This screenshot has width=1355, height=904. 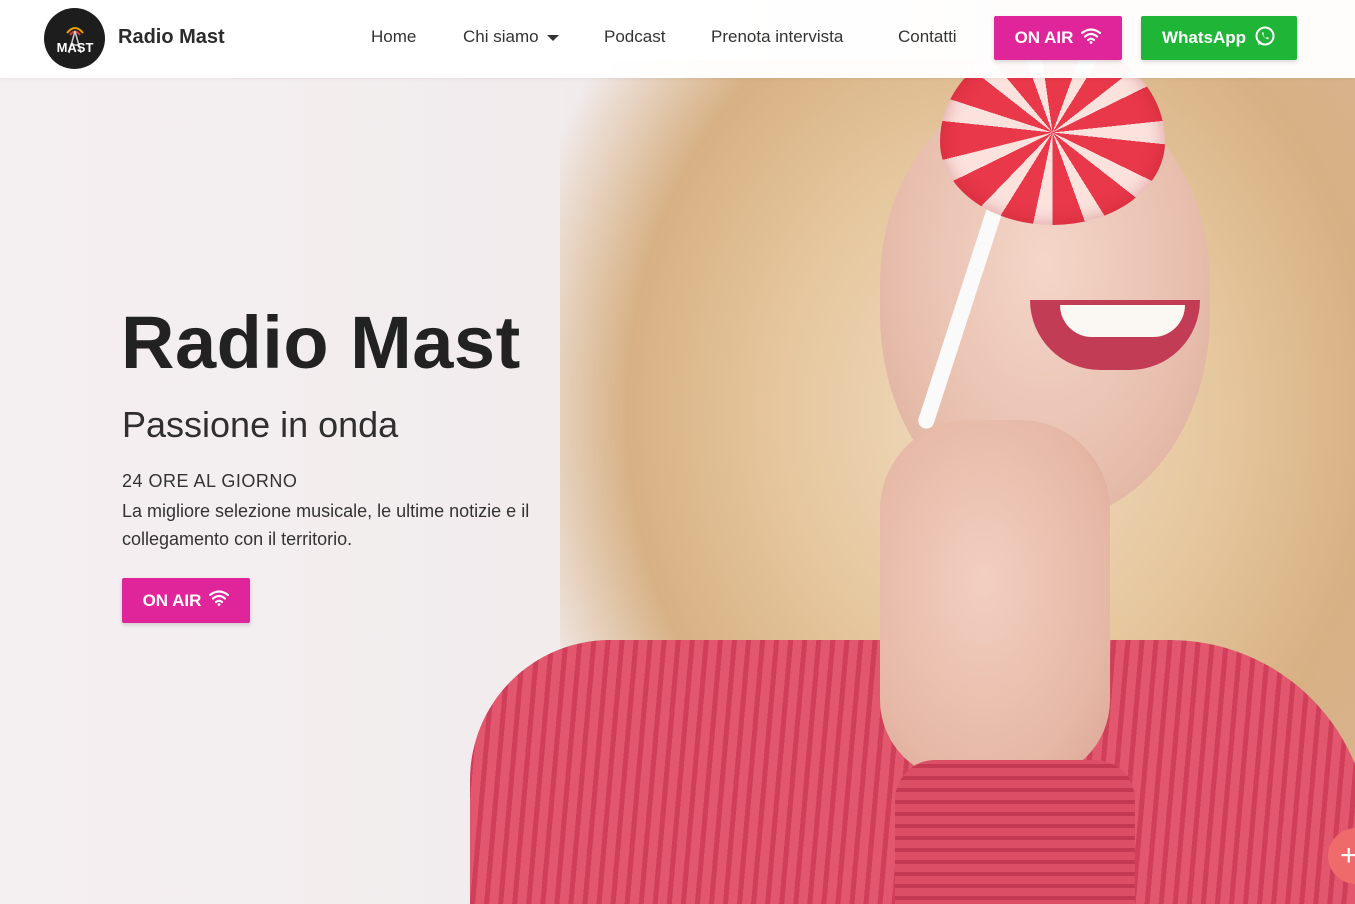 What do you see at coordinates (260, 424) in the screenshot?
I see `hero-subtitle: Passione in onda` at bounding box center [260, 424].